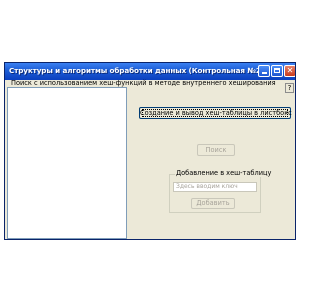 The height and width of the screenshot is (300, 320). I want to click on focus-rect, so click(215, 113).